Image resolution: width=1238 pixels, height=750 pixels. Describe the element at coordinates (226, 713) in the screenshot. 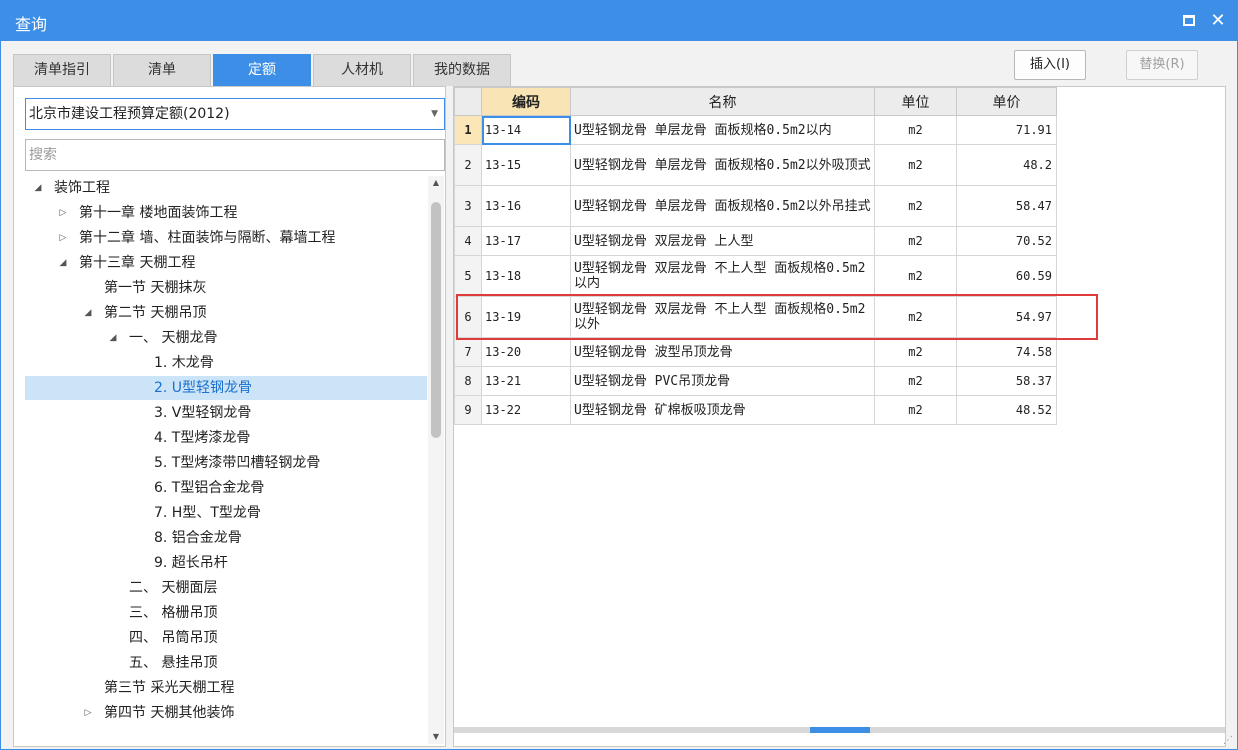

I see `tree-item: ▷ 第四节 天棚其他装饰` at that location.